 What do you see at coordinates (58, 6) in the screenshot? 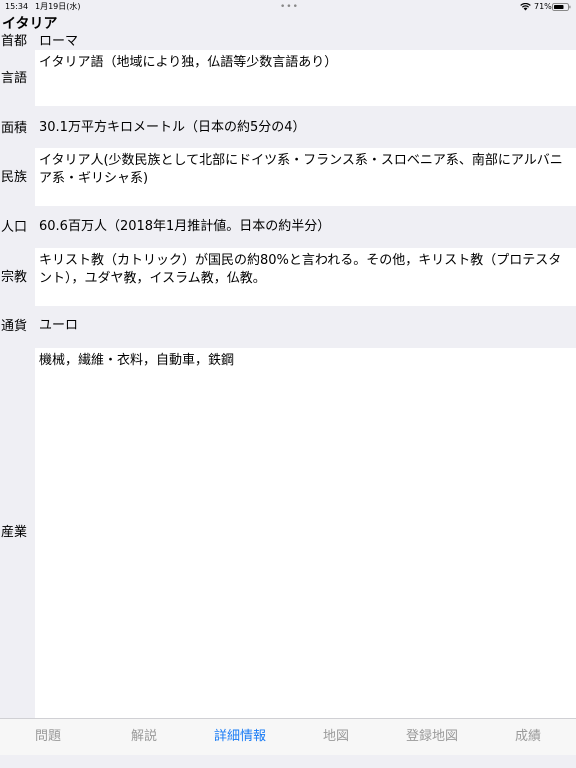
I see `status-date: 1月19日(水)` at bounding box center [58, 6].